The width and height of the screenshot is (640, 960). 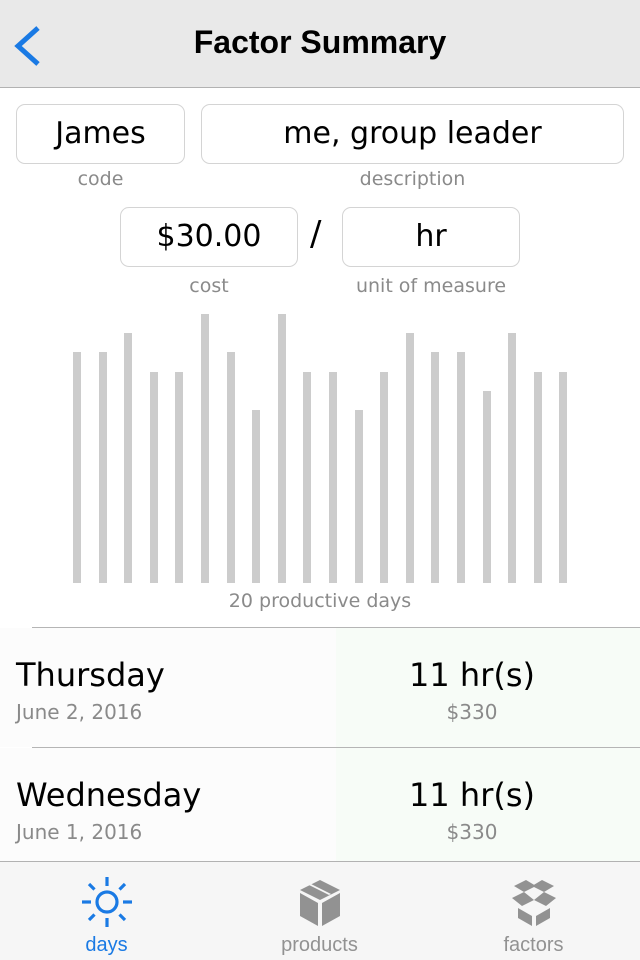 What do you see at coordinates (209, 286) in the screenshot?
I see `cost-label: cost` at bounding box center [209, 286].